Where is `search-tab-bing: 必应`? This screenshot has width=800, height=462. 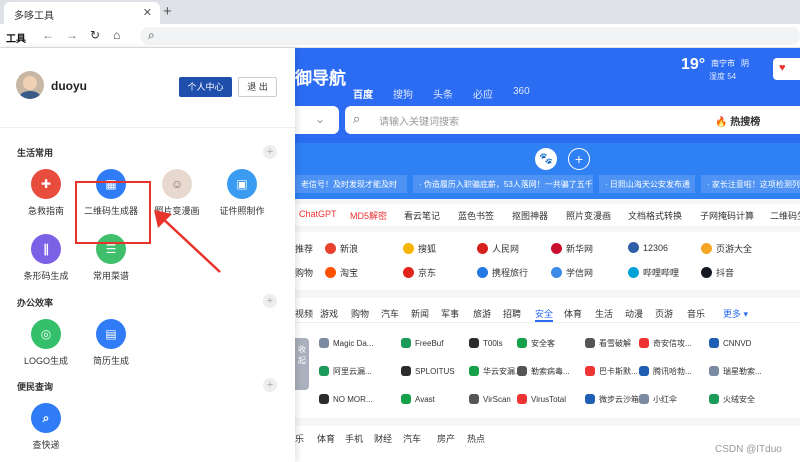 search-tab-bing: 必应 is located at coordinates (483, 93).